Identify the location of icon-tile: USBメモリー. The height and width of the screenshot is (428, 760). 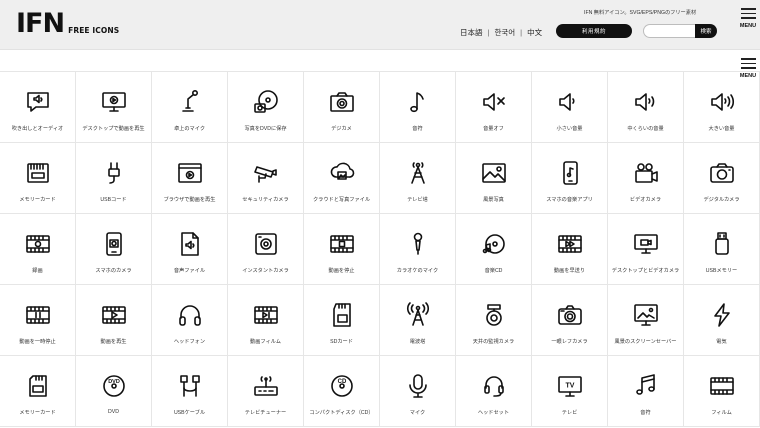
(722, 249).